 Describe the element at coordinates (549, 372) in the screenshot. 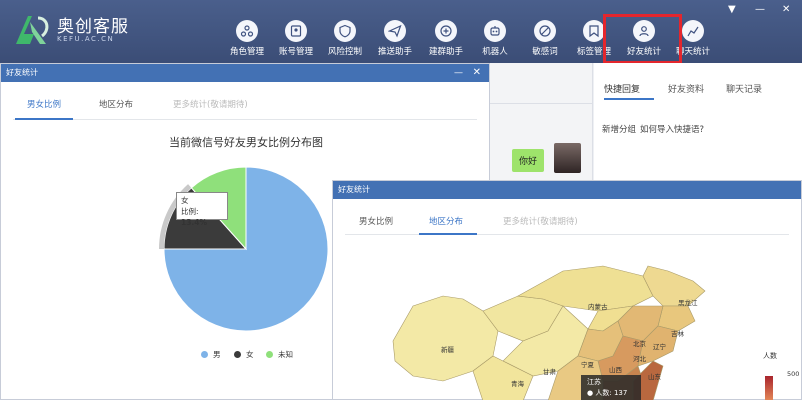

I see `map-label-gansu: 甘肃` at that location.